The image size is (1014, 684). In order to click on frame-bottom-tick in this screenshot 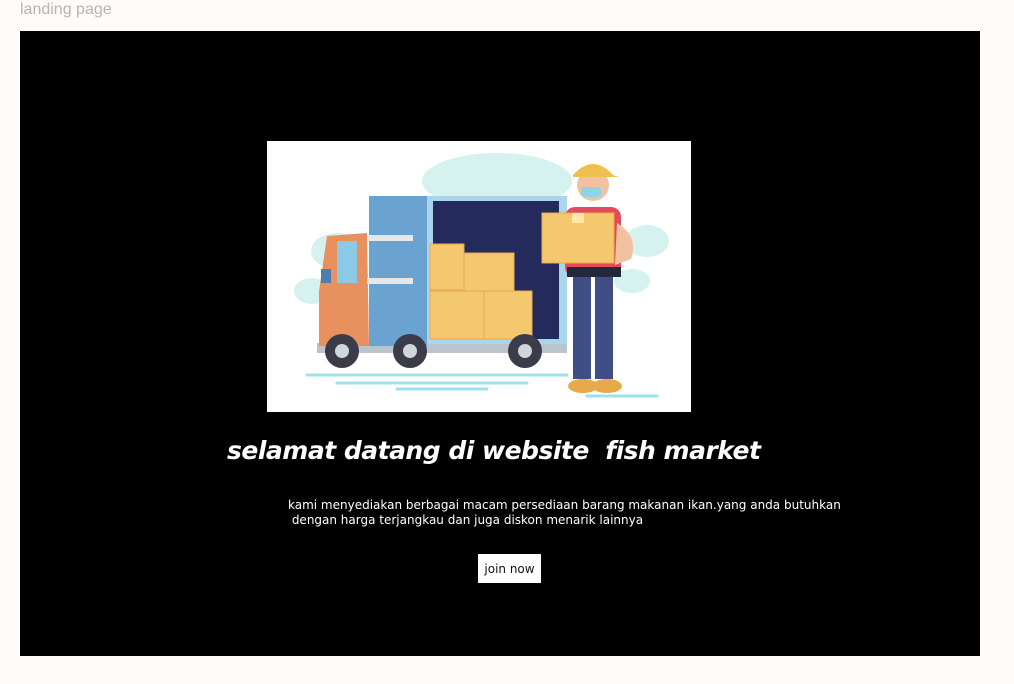, I will do `click(35, 655)`.